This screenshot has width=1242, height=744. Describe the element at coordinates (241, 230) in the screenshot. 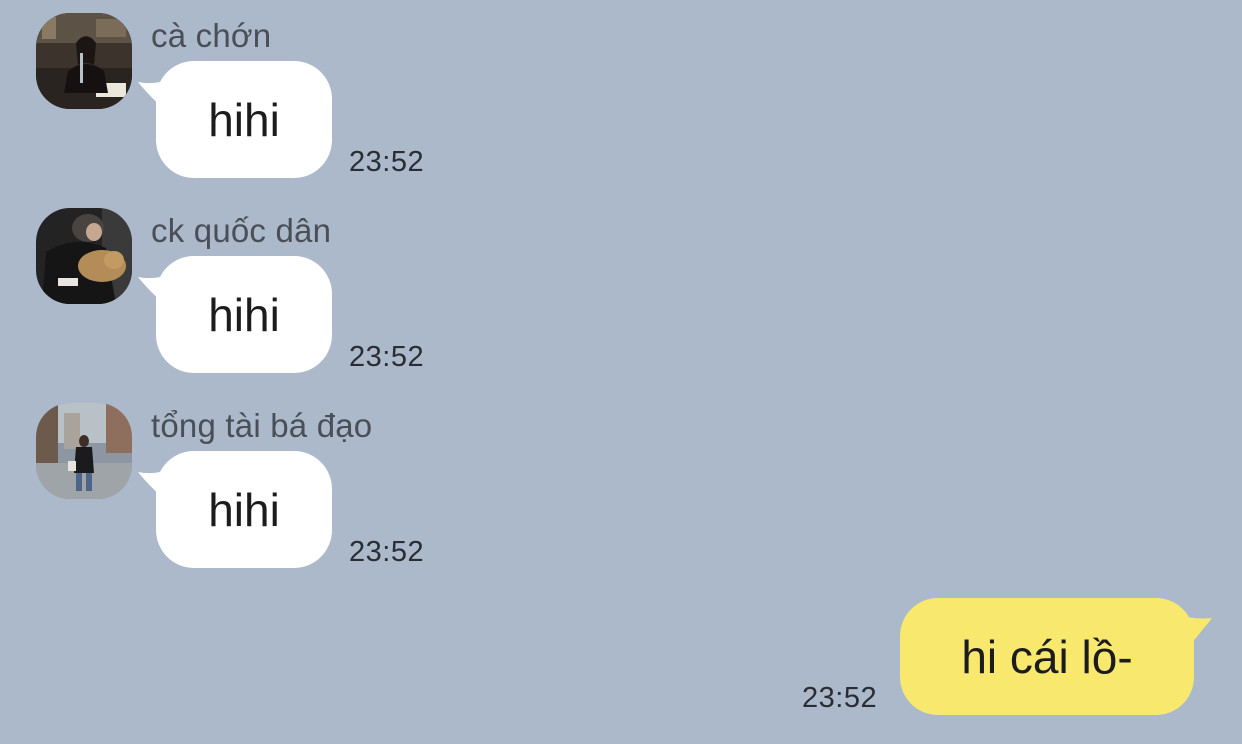

I see `sender-name: ck quốc dân` at that location.